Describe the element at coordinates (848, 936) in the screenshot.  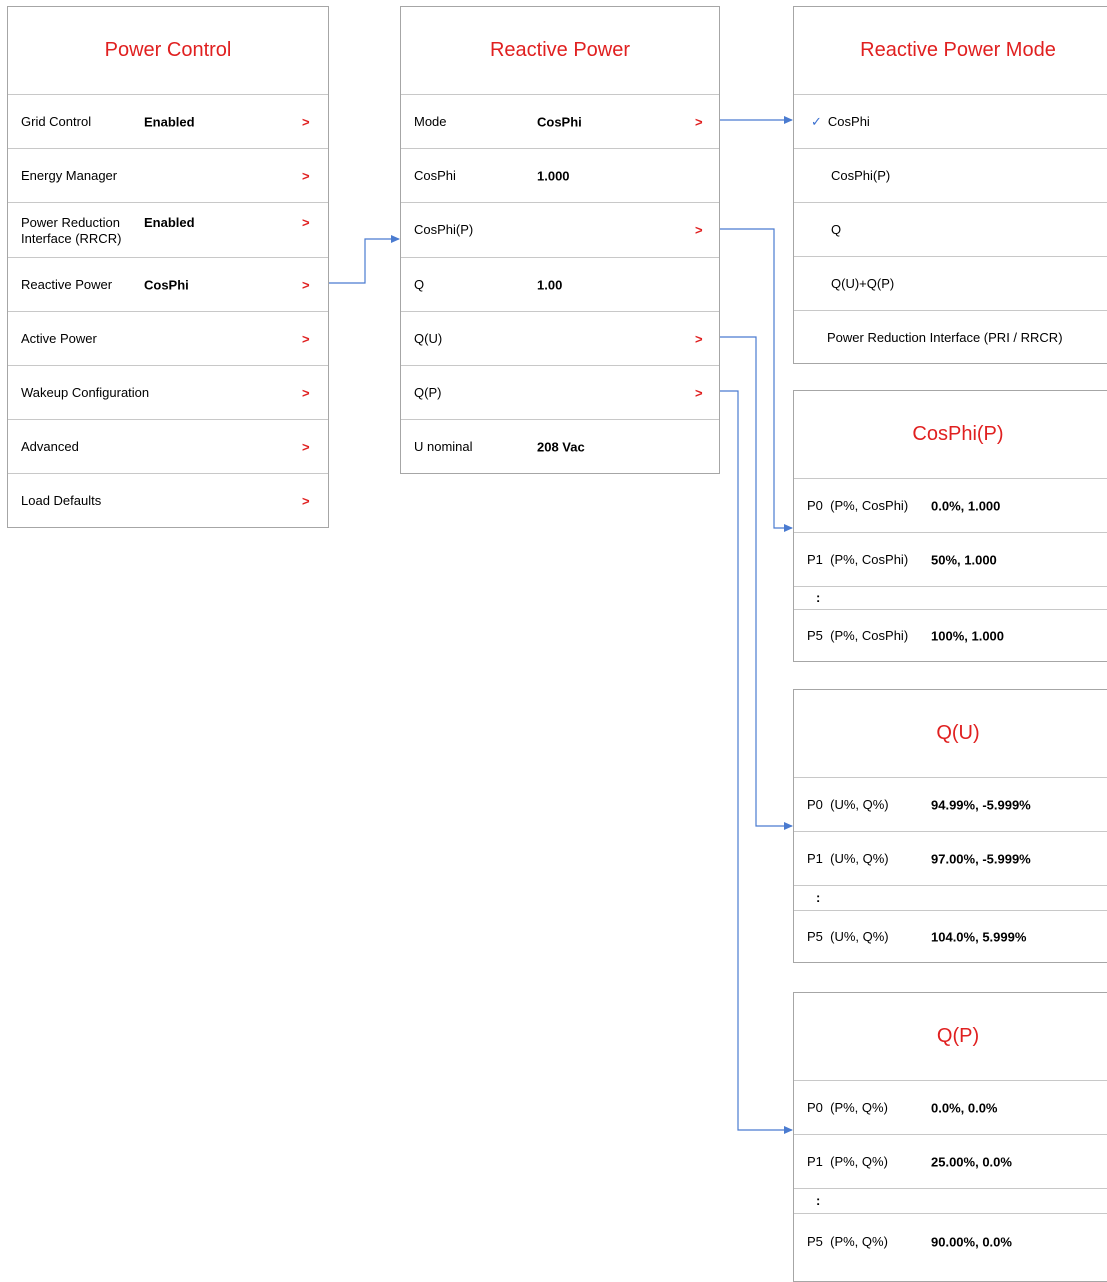
I see `curve-point-label: P5 (U%, Q%)` at that location.